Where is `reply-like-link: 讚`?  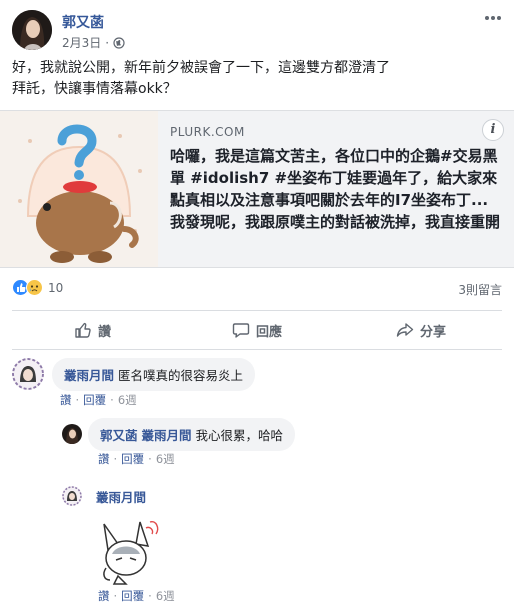
reply-like-link: 讚 is located at coordinates (104, 459).